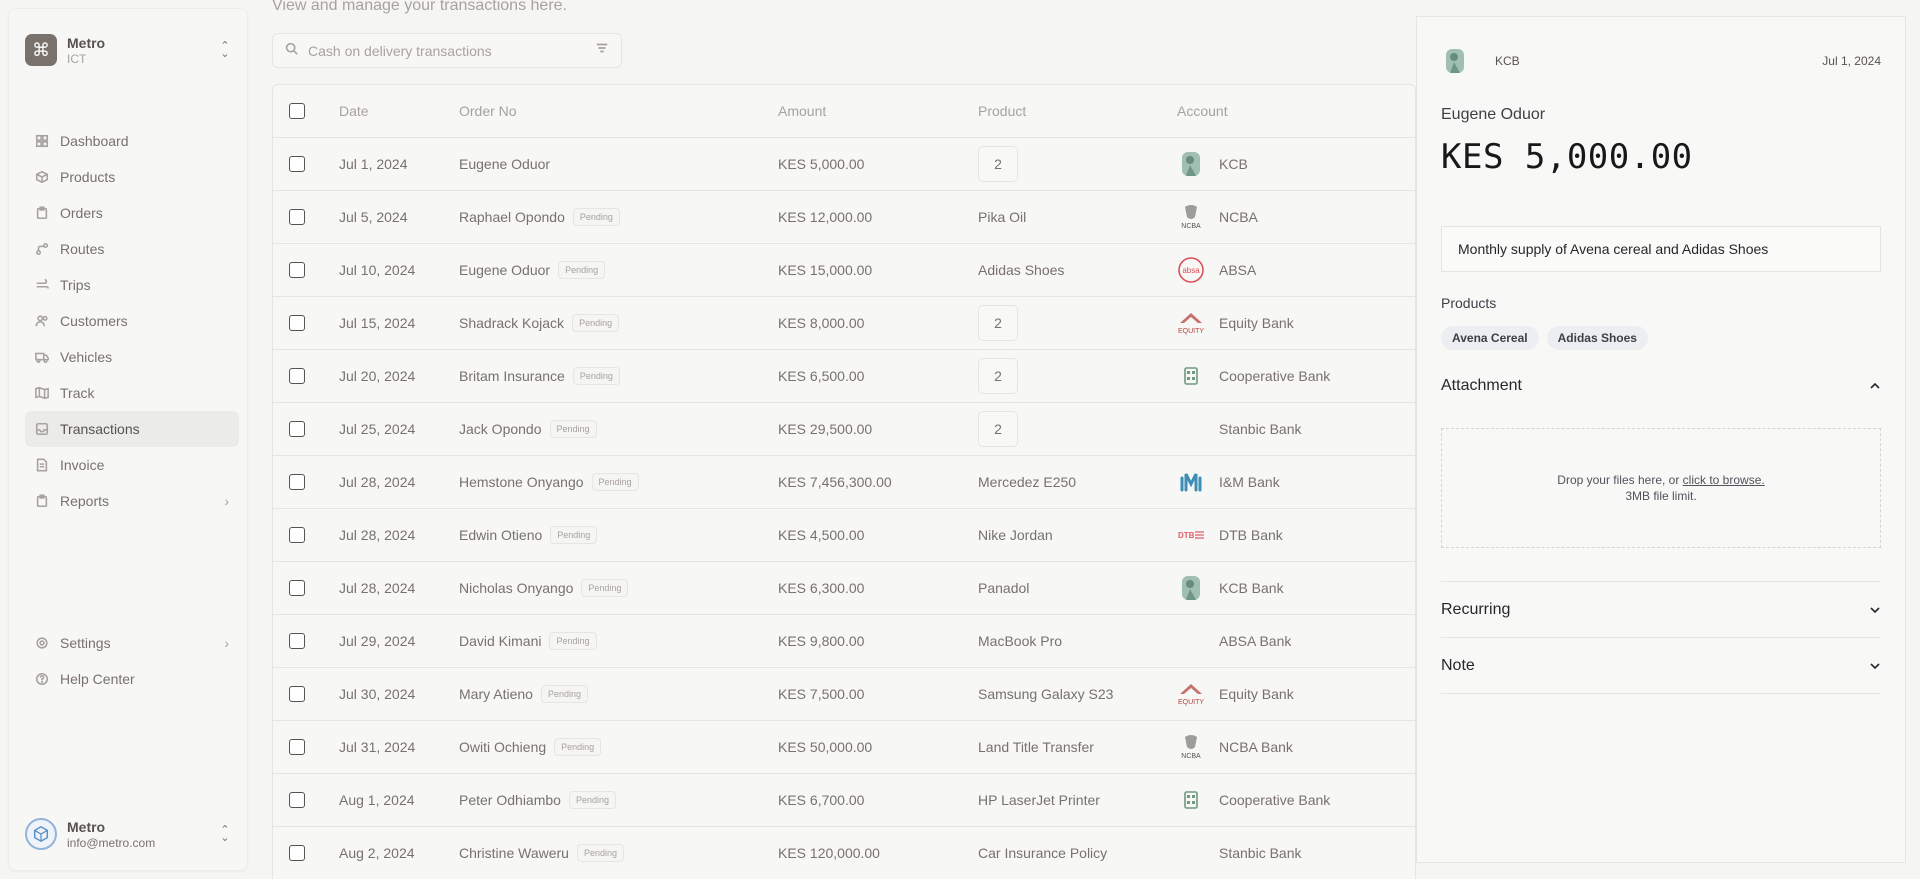  I want to click on sidebar-item-label: Settings, so click(85, 643).